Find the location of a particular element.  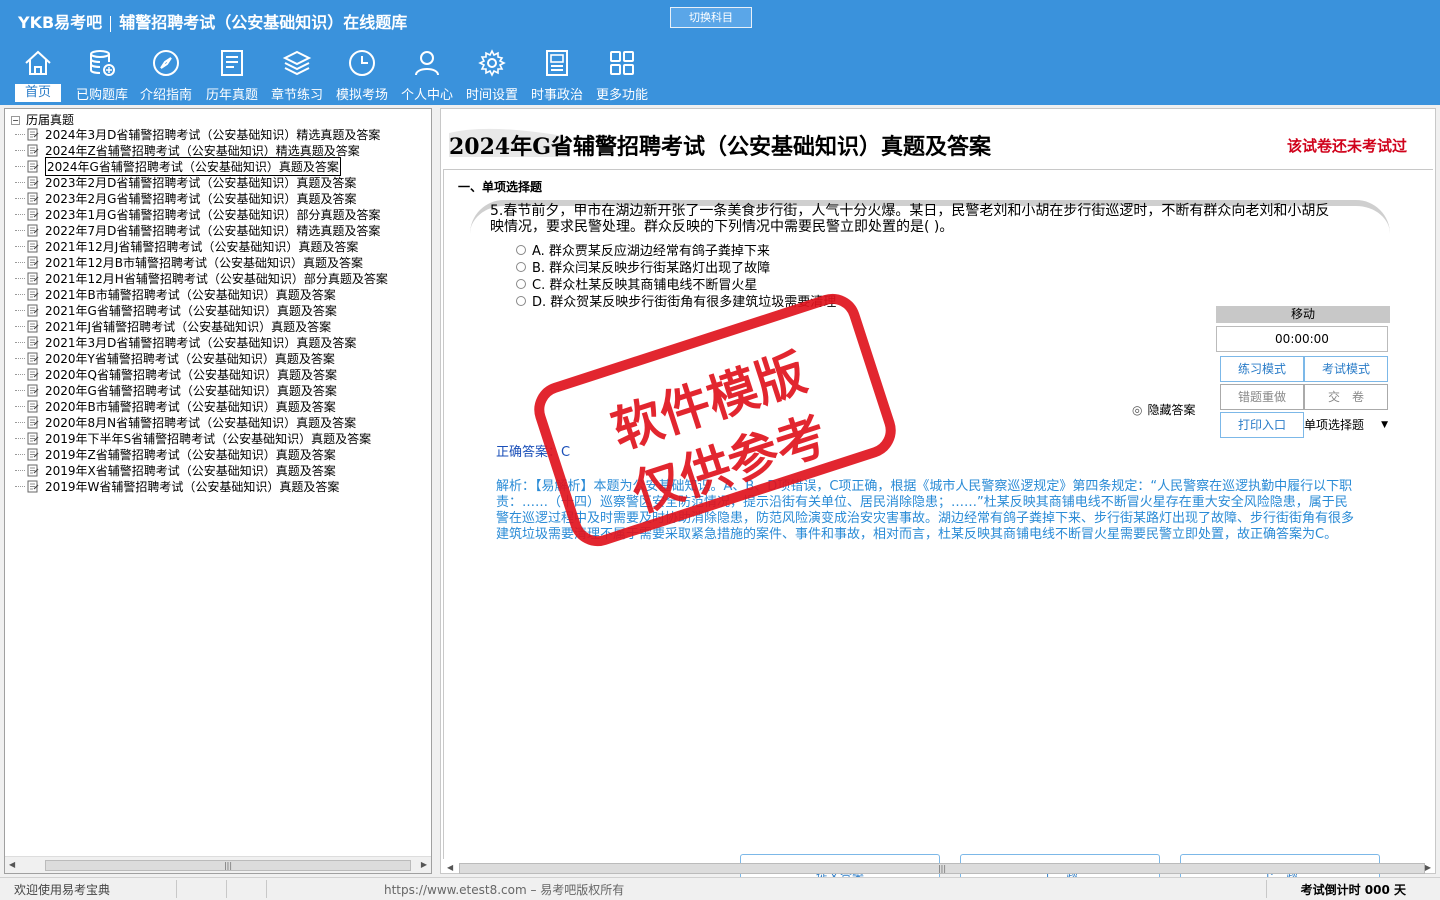

tree-item: 2023年2月D省辅警招聘考试（公安基础知识）真题及答案 is located at coordinates (218, 182).